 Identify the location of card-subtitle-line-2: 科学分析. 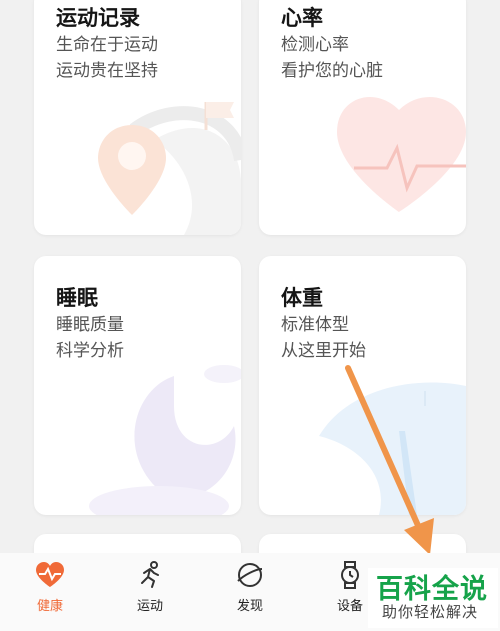
(90, 351).